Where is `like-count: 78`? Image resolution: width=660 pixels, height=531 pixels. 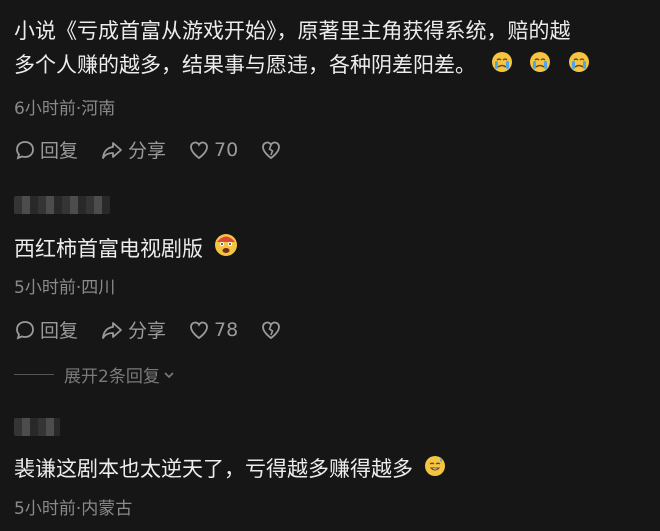 like-count: 78 is located at coordinates (226, 329).